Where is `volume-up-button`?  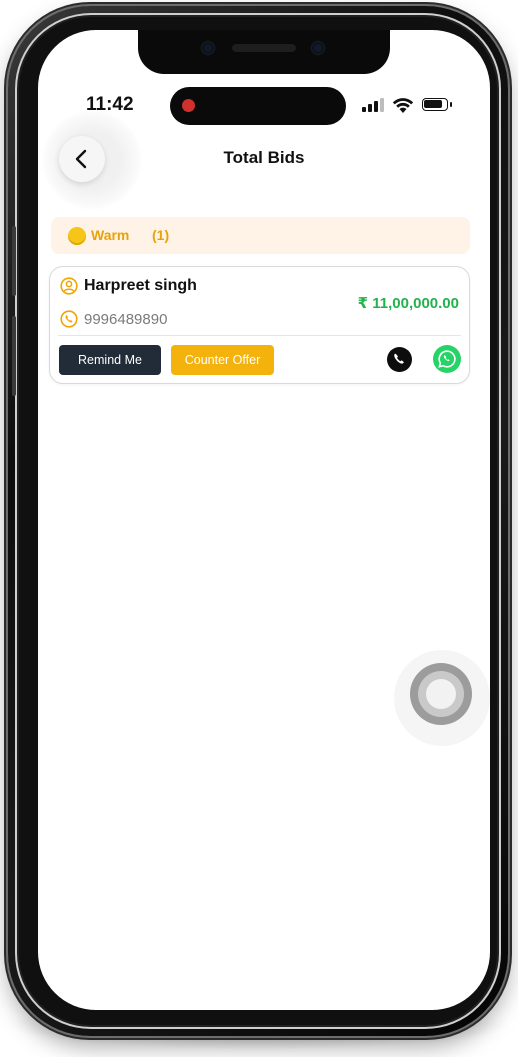 volume-up-button is located at coordinates (14, 261).